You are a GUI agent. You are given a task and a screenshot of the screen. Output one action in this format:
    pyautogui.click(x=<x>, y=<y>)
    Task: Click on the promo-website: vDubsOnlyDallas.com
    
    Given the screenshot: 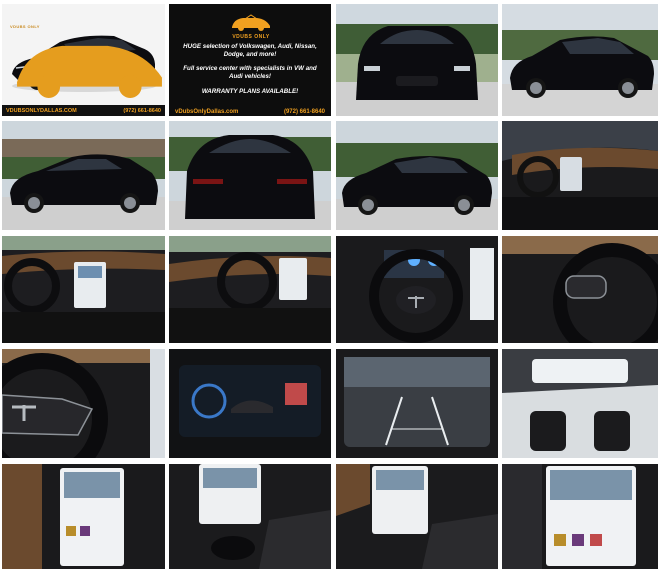 What is the action you would take?
    pyautogui.click(x=207, y=111)
    